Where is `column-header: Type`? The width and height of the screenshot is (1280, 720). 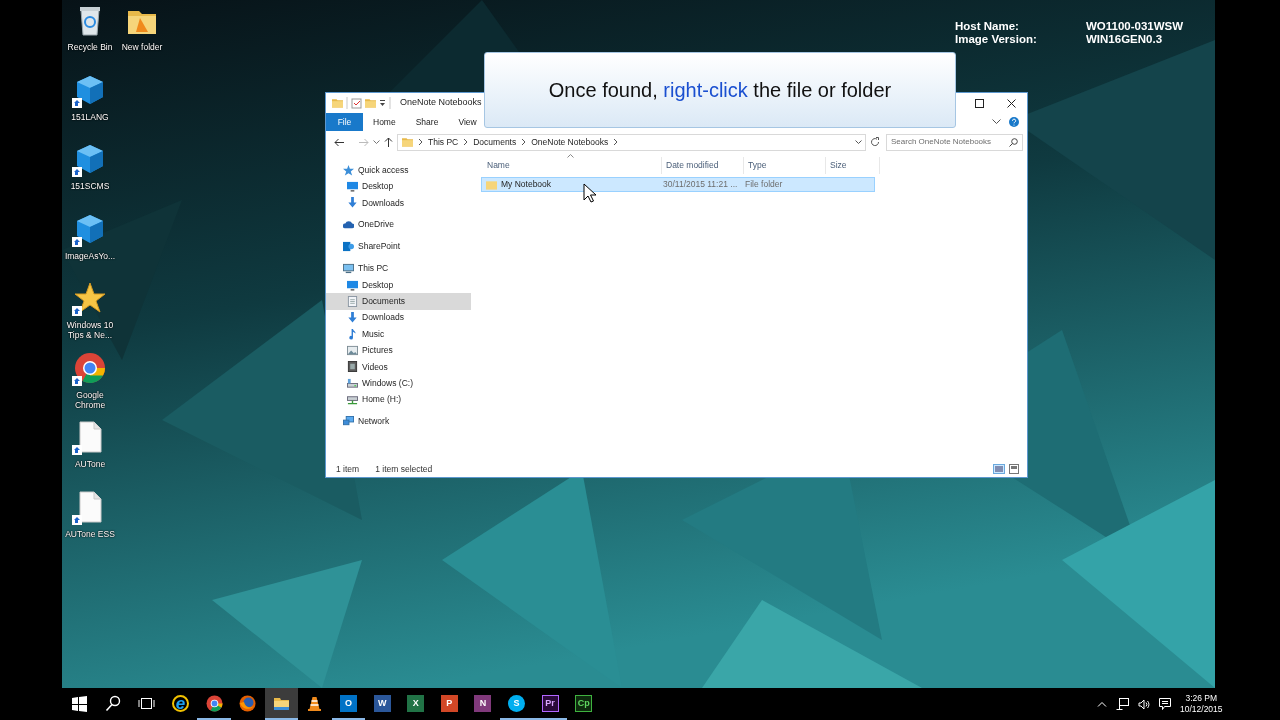 column-header: Type is located at coordinates (785, 165).